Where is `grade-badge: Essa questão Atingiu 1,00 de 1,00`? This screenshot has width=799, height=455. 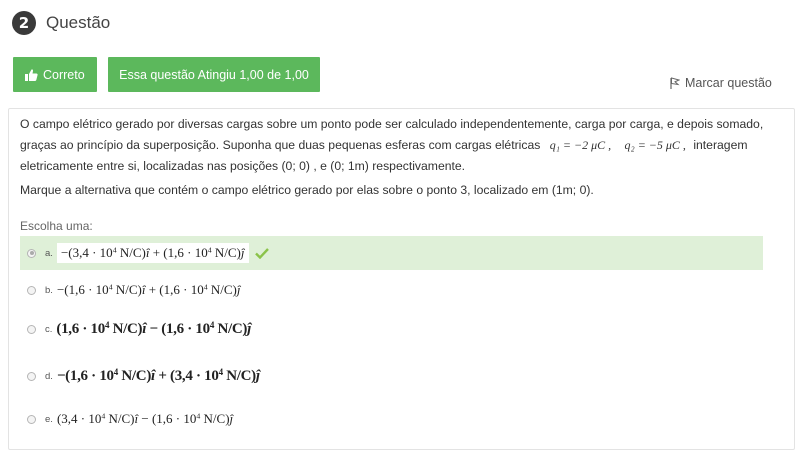
grade-badge: Essa questão Atingiu 1,00 de 1,00 is located at coordinates (214, 74).